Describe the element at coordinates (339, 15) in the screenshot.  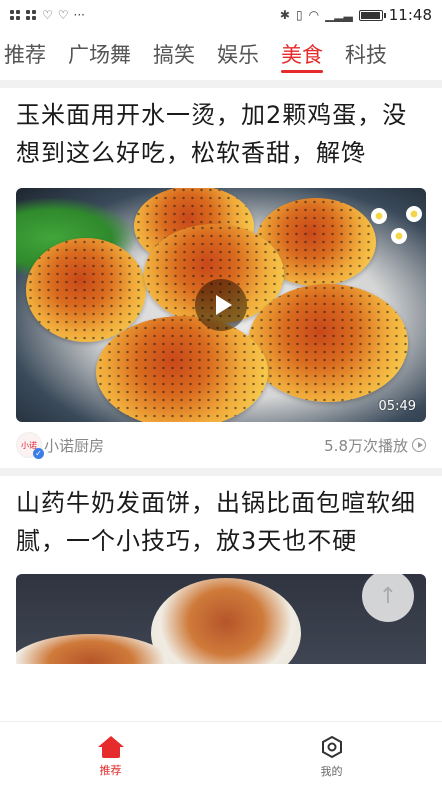
I see `signal-icon: ▁▂▃` at that location.